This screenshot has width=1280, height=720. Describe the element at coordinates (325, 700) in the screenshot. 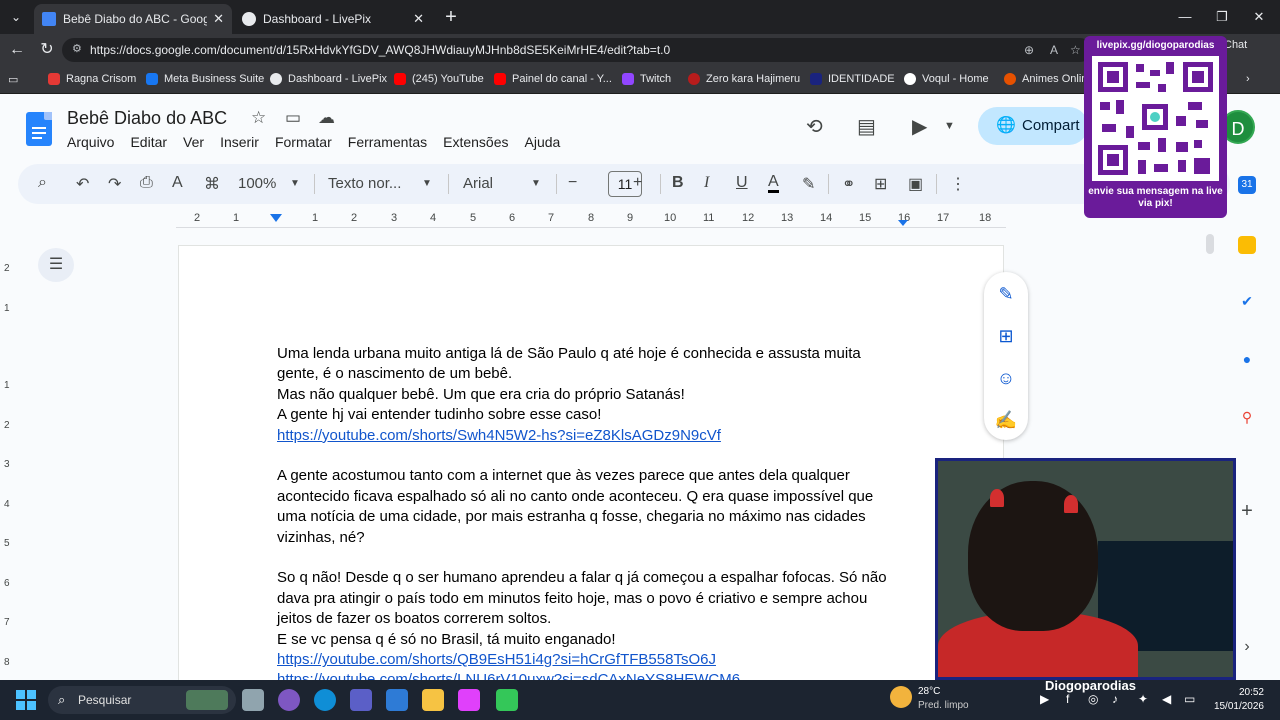

I see `edge-icon` at that location.